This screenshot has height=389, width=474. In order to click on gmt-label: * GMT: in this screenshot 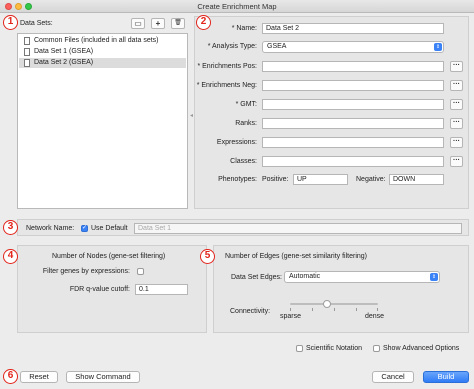, I will do `click(246, 104)`.